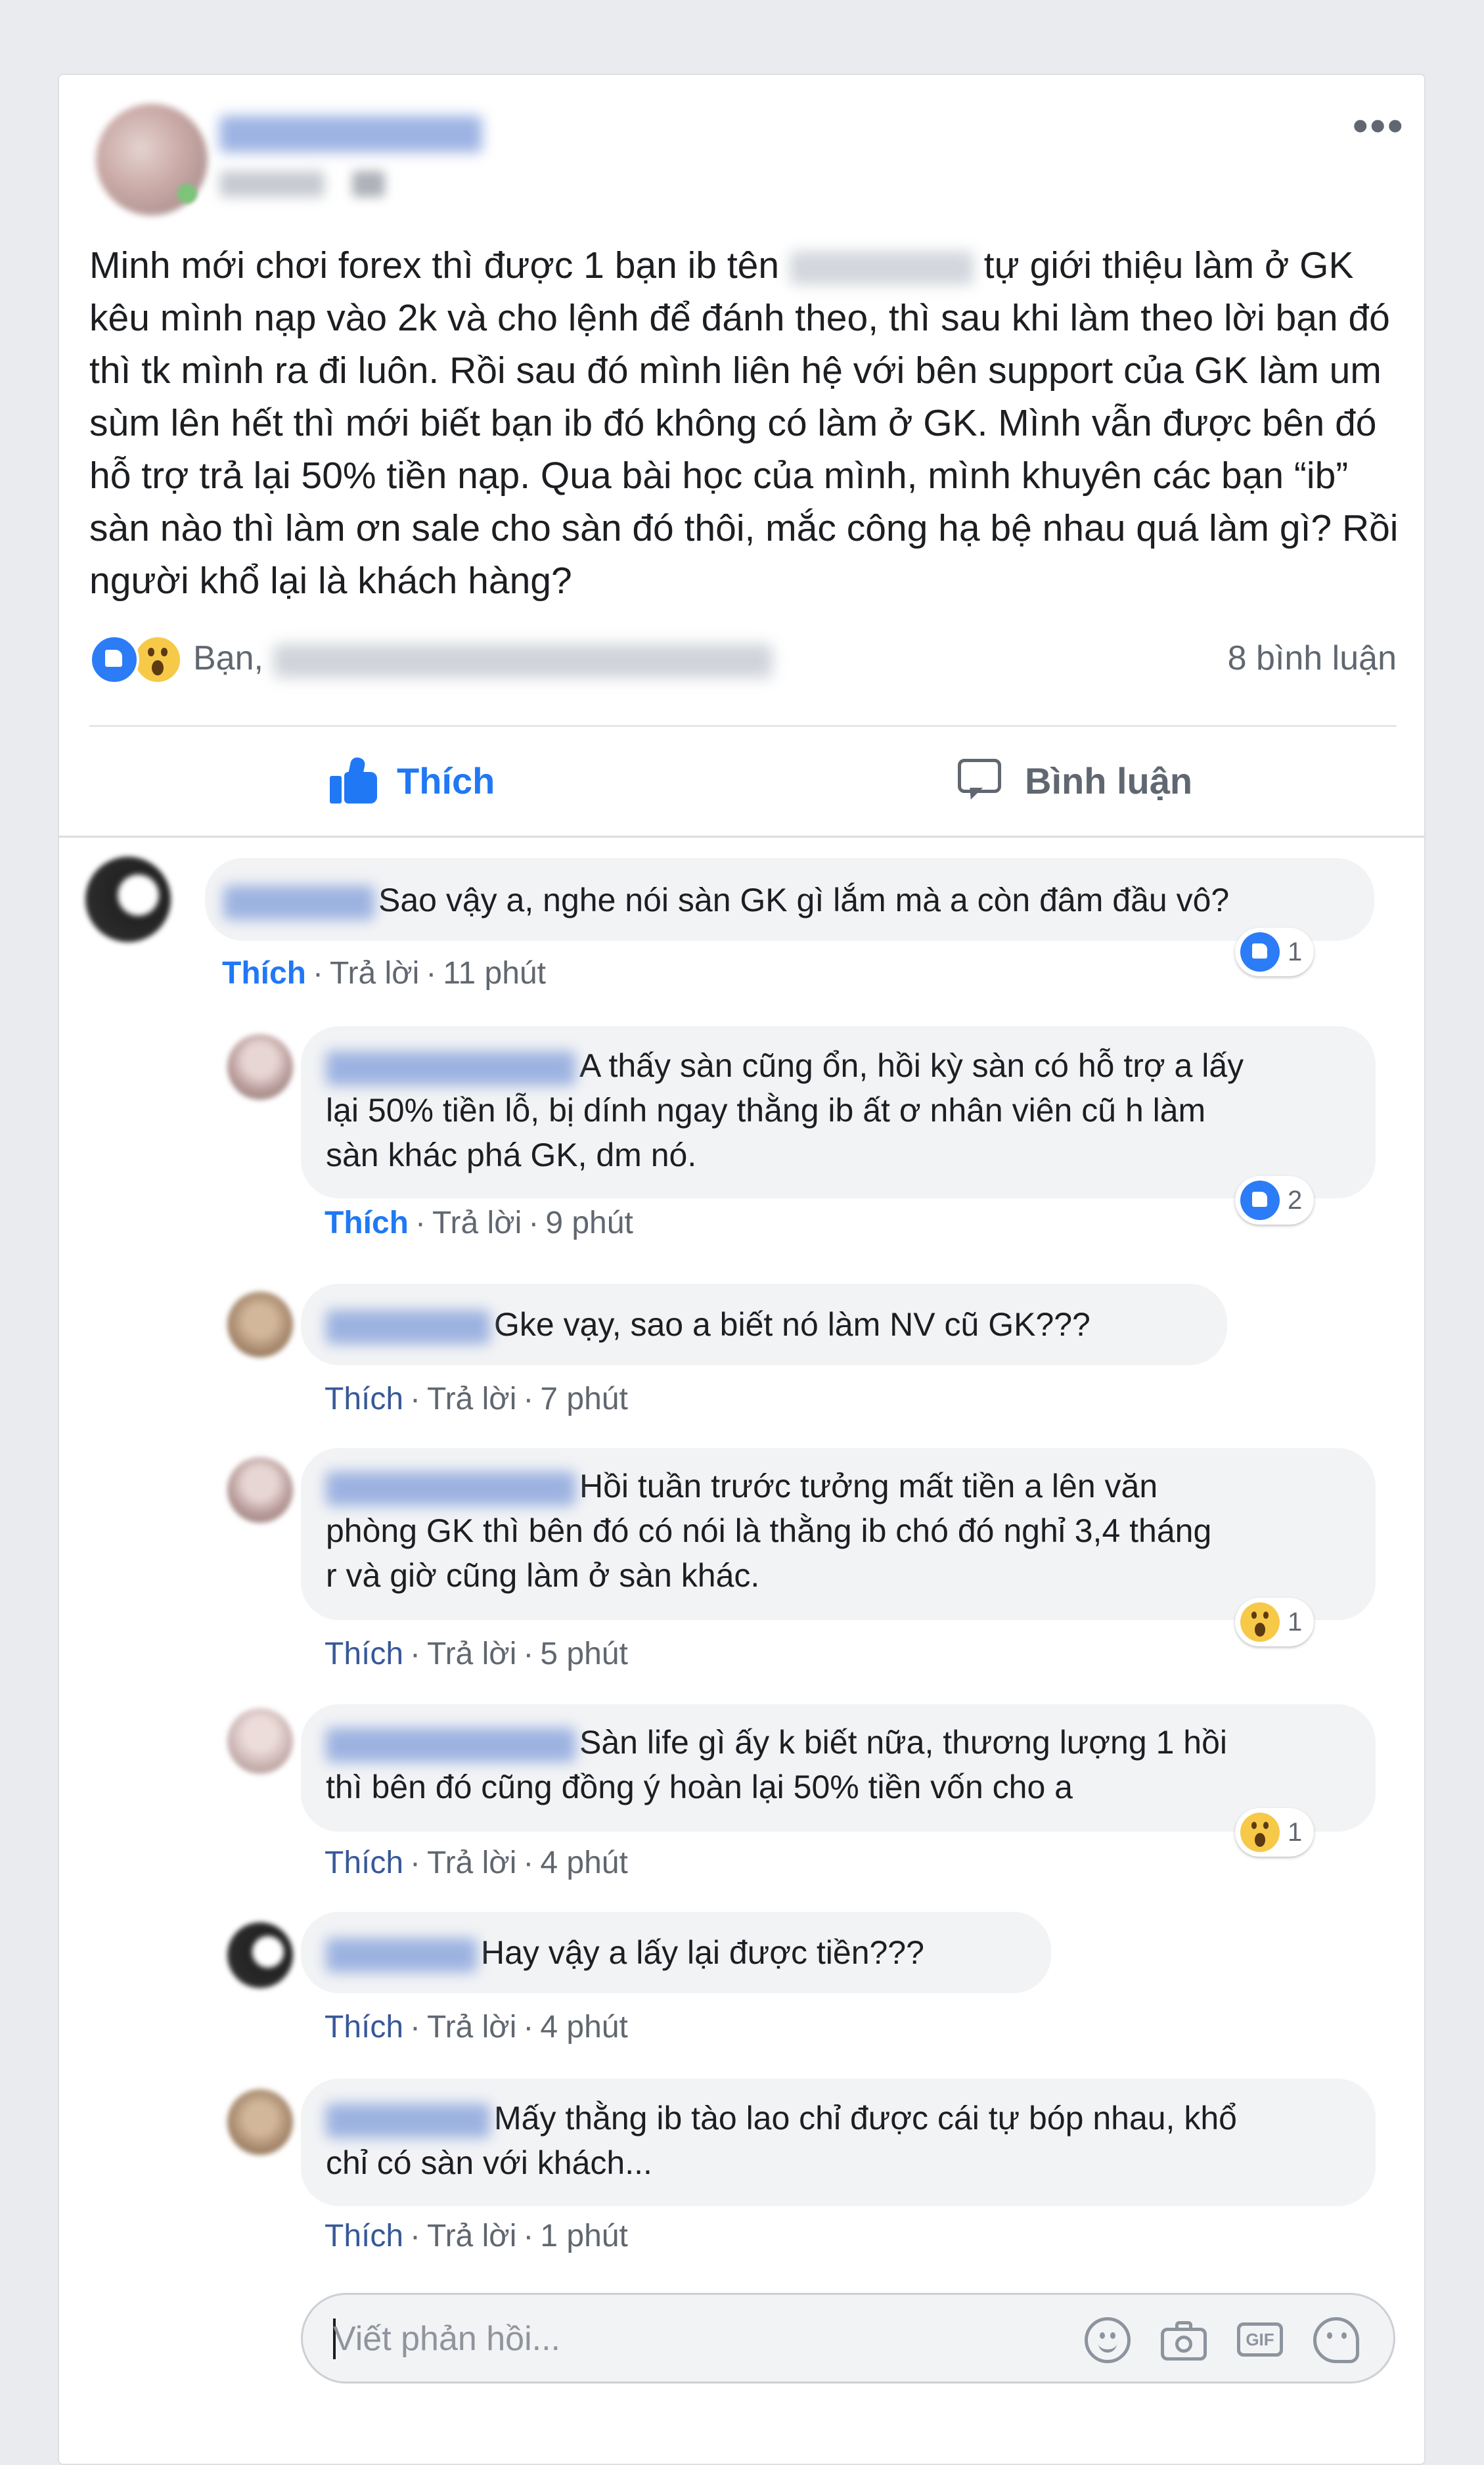 The image size is (1484, 2465). I want to click on like-button: Thích, so click(412, 781).